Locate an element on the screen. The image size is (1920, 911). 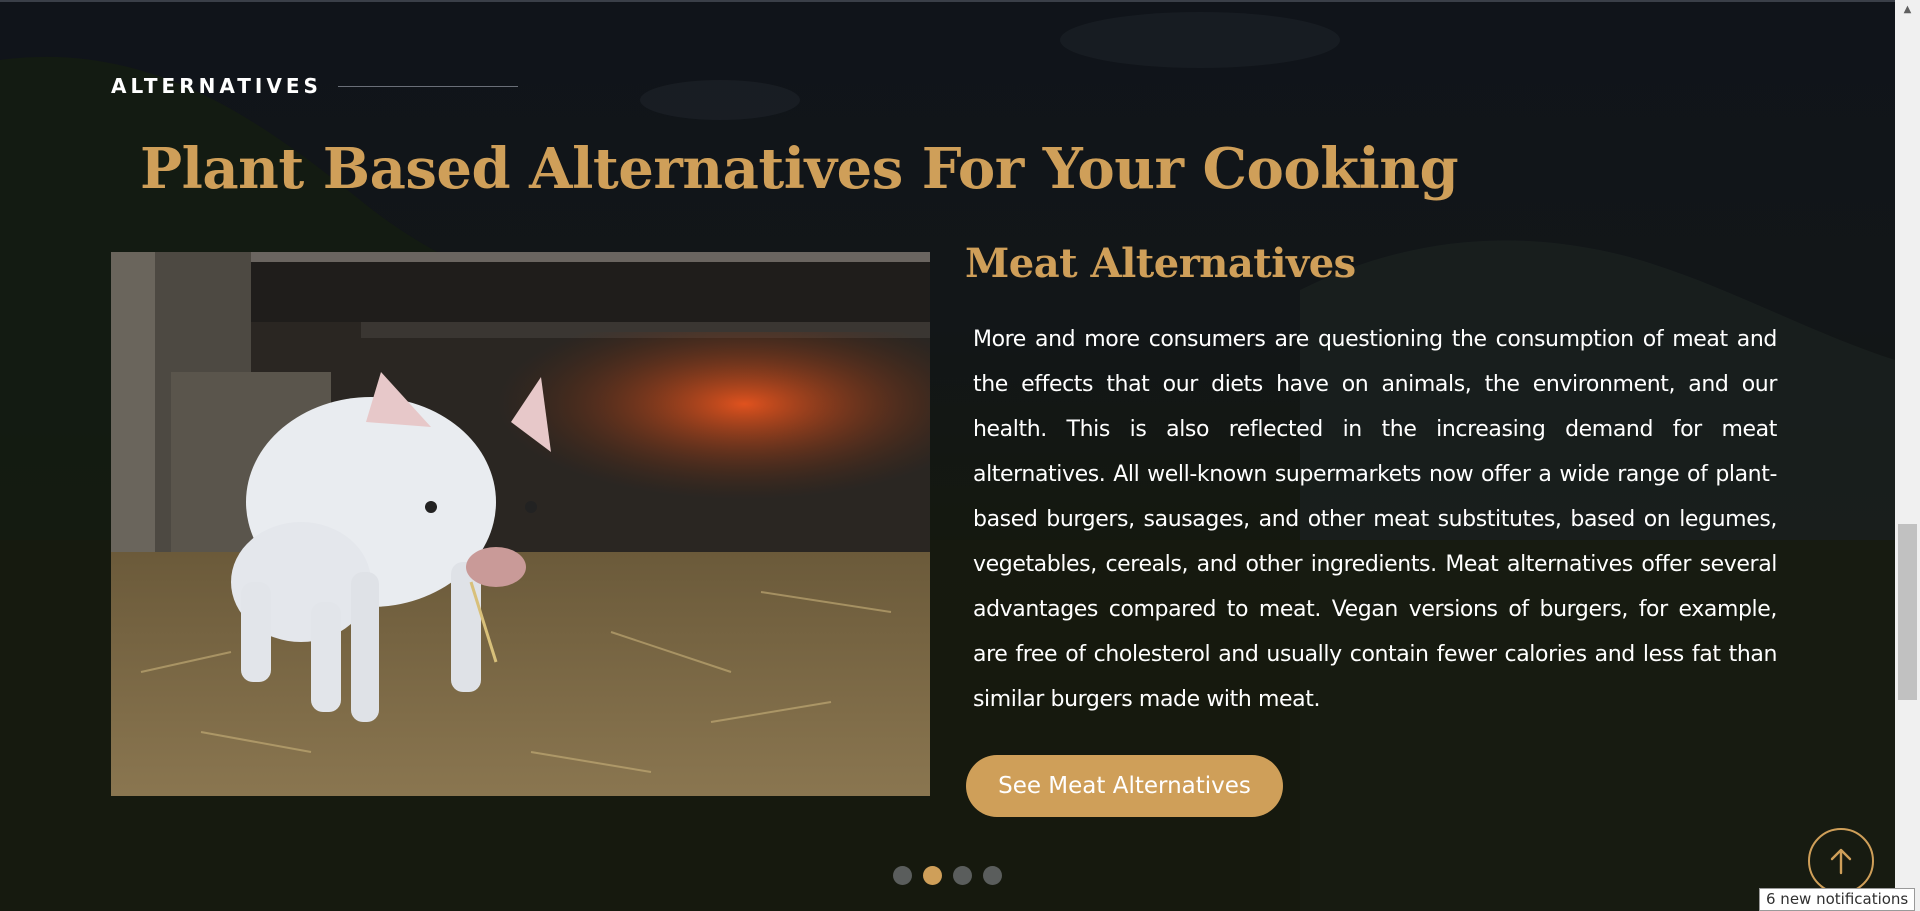
top-border is located at coordinates (947, 1).